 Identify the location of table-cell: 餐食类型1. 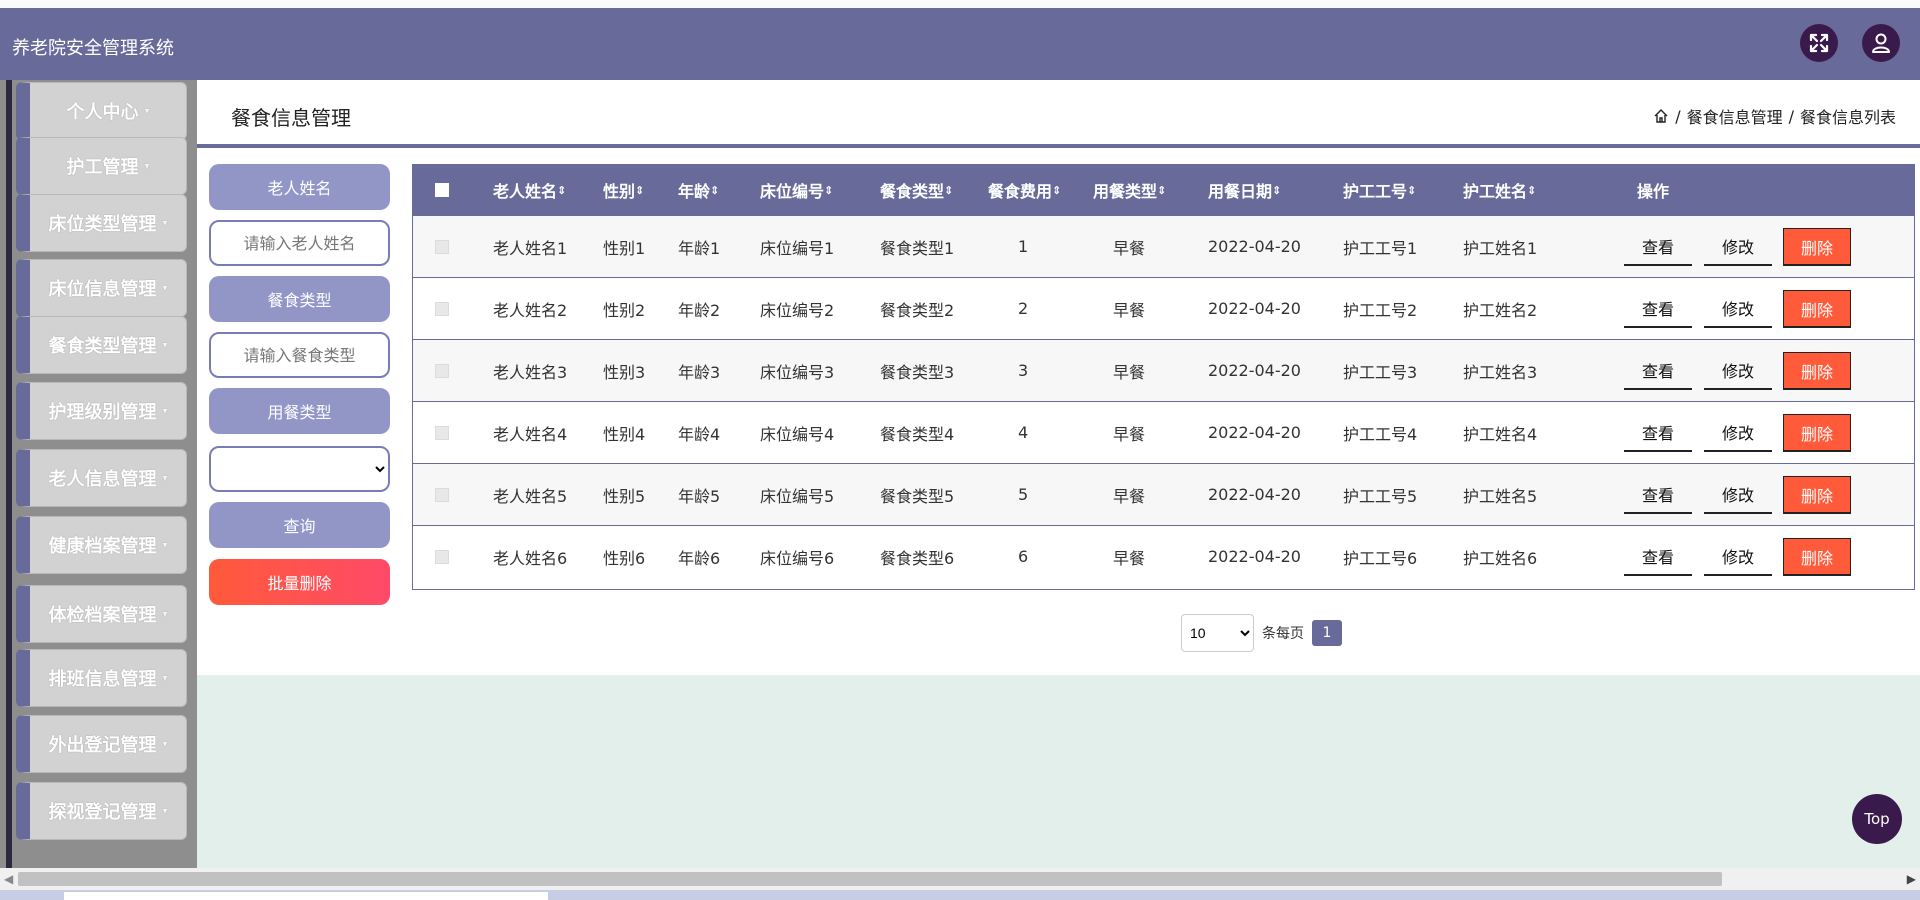
(917, 248).